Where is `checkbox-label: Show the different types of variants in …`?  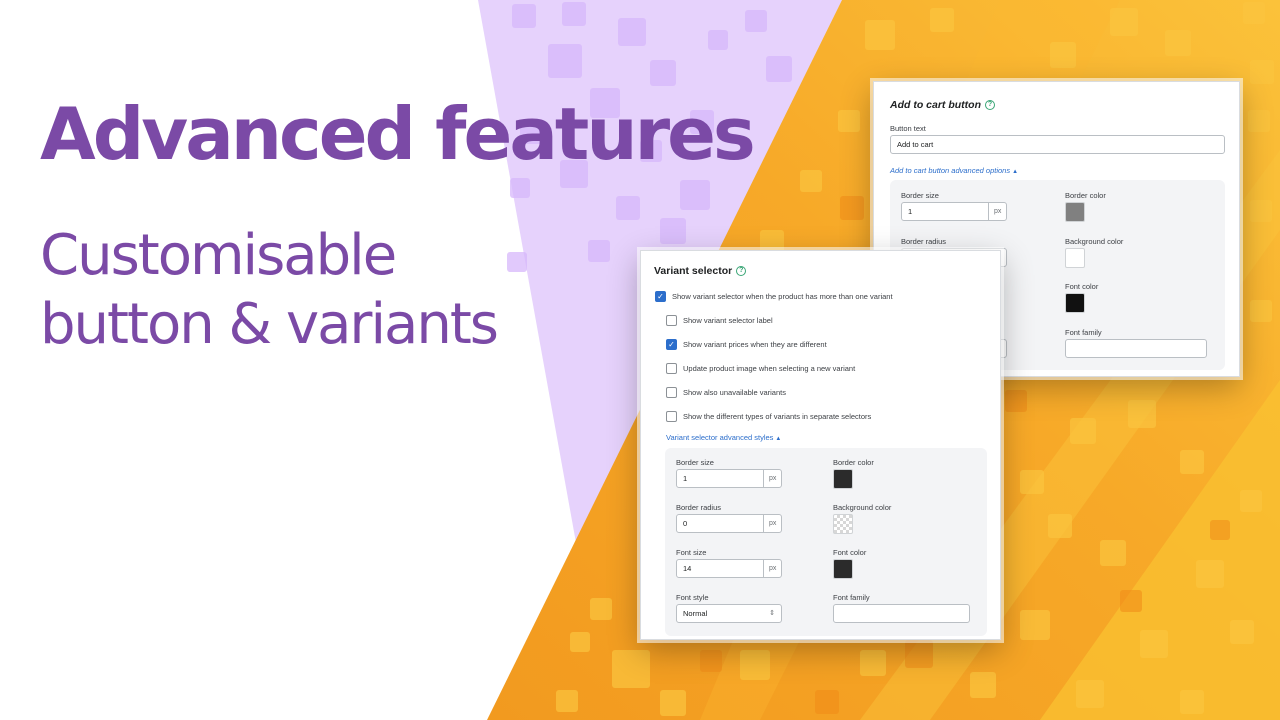
checkbox-label: Show the different types of variants in … is located at coordinates (777, 416).